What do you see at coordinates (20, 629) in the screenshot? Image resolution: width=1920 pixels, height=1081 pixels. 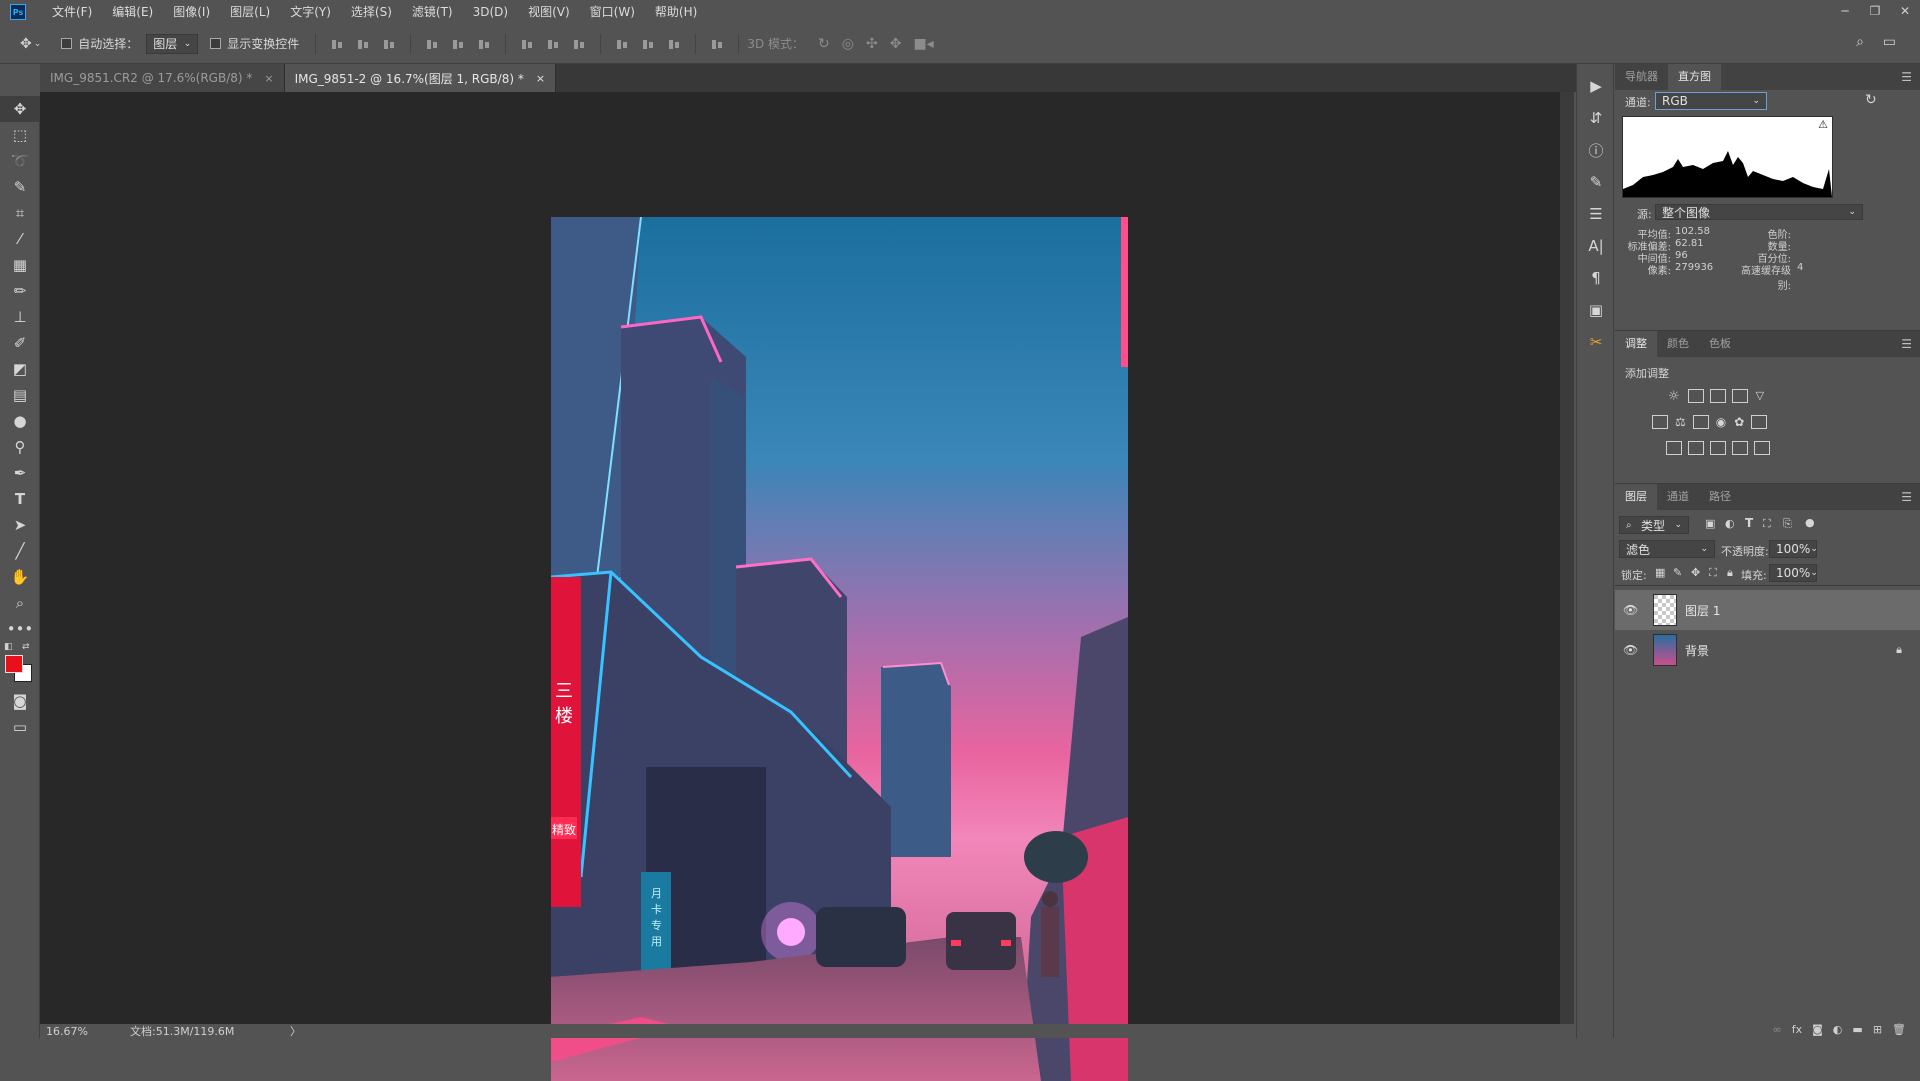 I see `more-tools-icon: •••` at bounding box center [20, 629].